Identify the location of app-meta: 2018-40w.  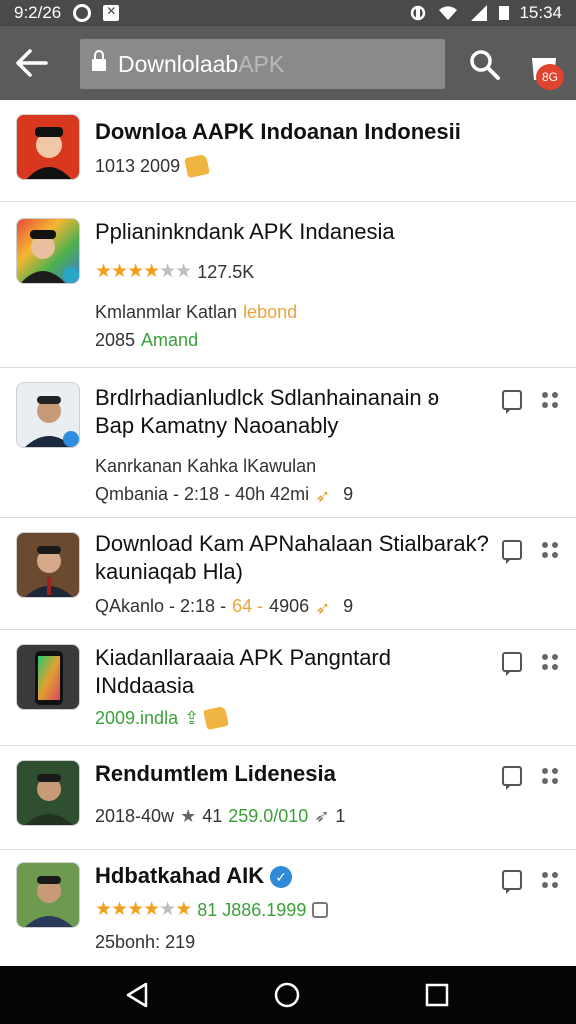
(135, 816).